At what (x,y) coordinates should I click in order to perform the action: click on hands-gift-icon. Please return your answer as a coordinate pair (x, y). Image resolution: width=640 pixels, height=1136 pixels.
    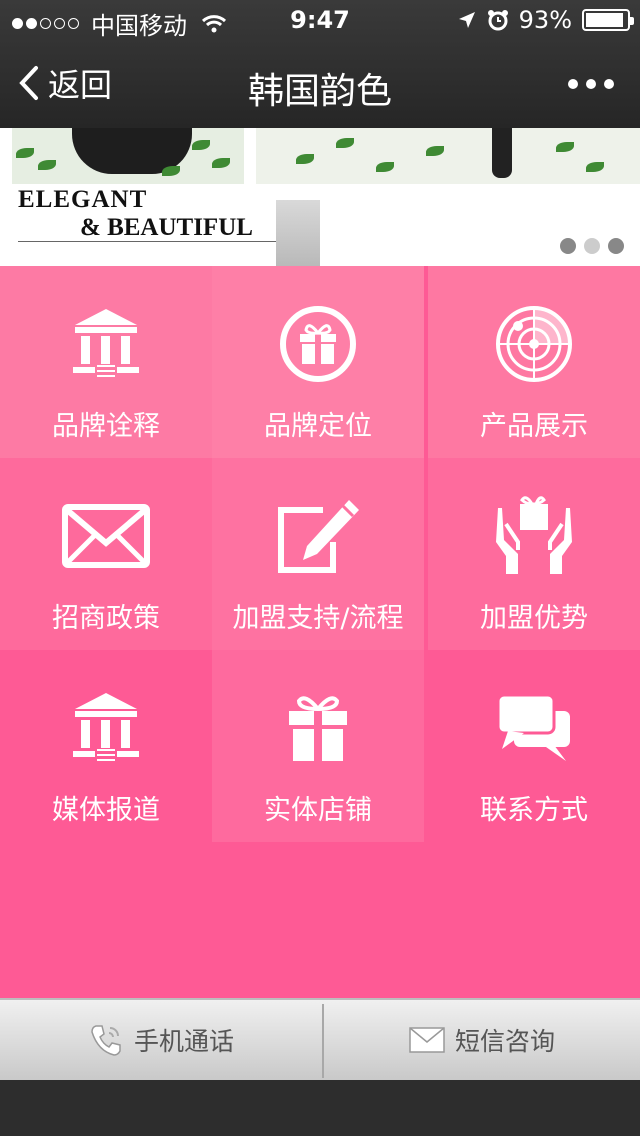
    Looking at the image, I should click on (534, 536).